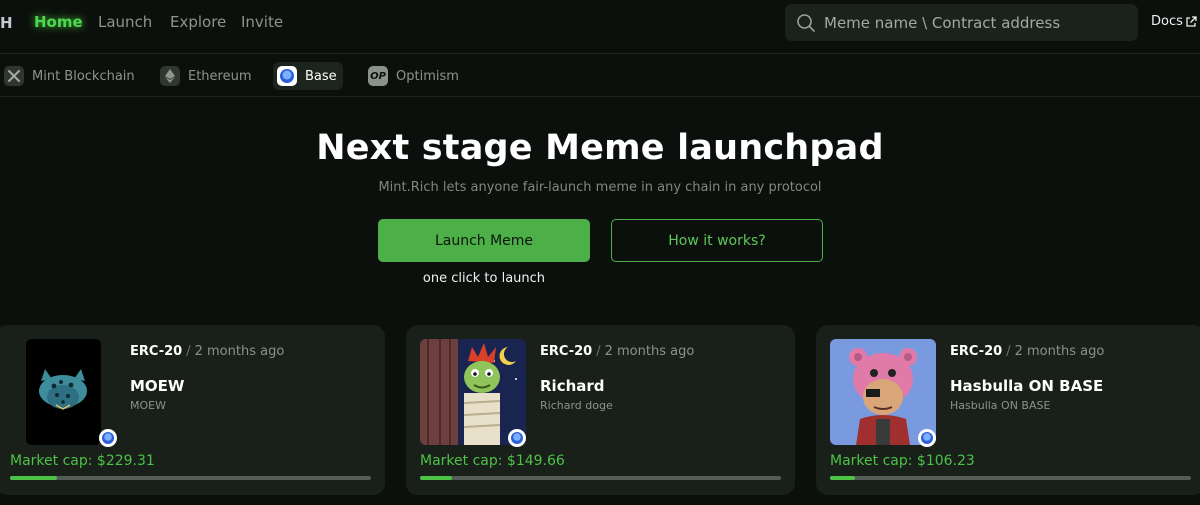 This screenshot has height=505, width=1200. I want to click on chain-tab-mint: Mint Blockchain, so click(70, 76).